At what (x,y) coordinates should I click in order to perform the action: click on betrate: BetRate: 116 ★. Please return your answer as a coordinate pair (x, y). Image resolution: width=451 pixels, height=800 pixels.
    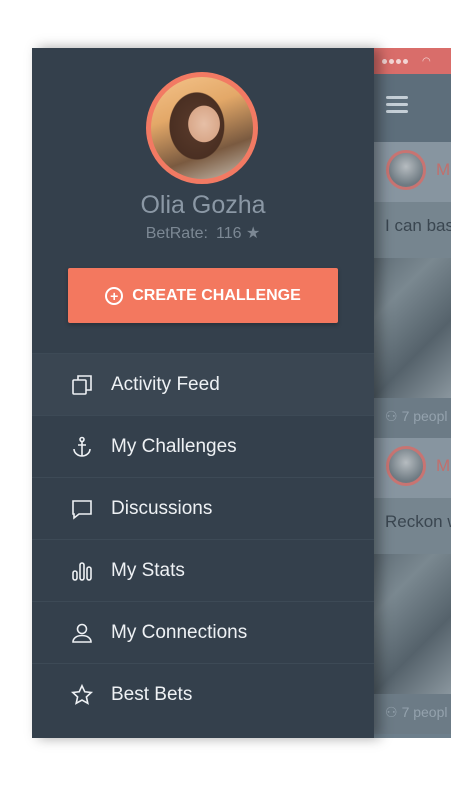
    Looking at the image, I should click on (203, 233).